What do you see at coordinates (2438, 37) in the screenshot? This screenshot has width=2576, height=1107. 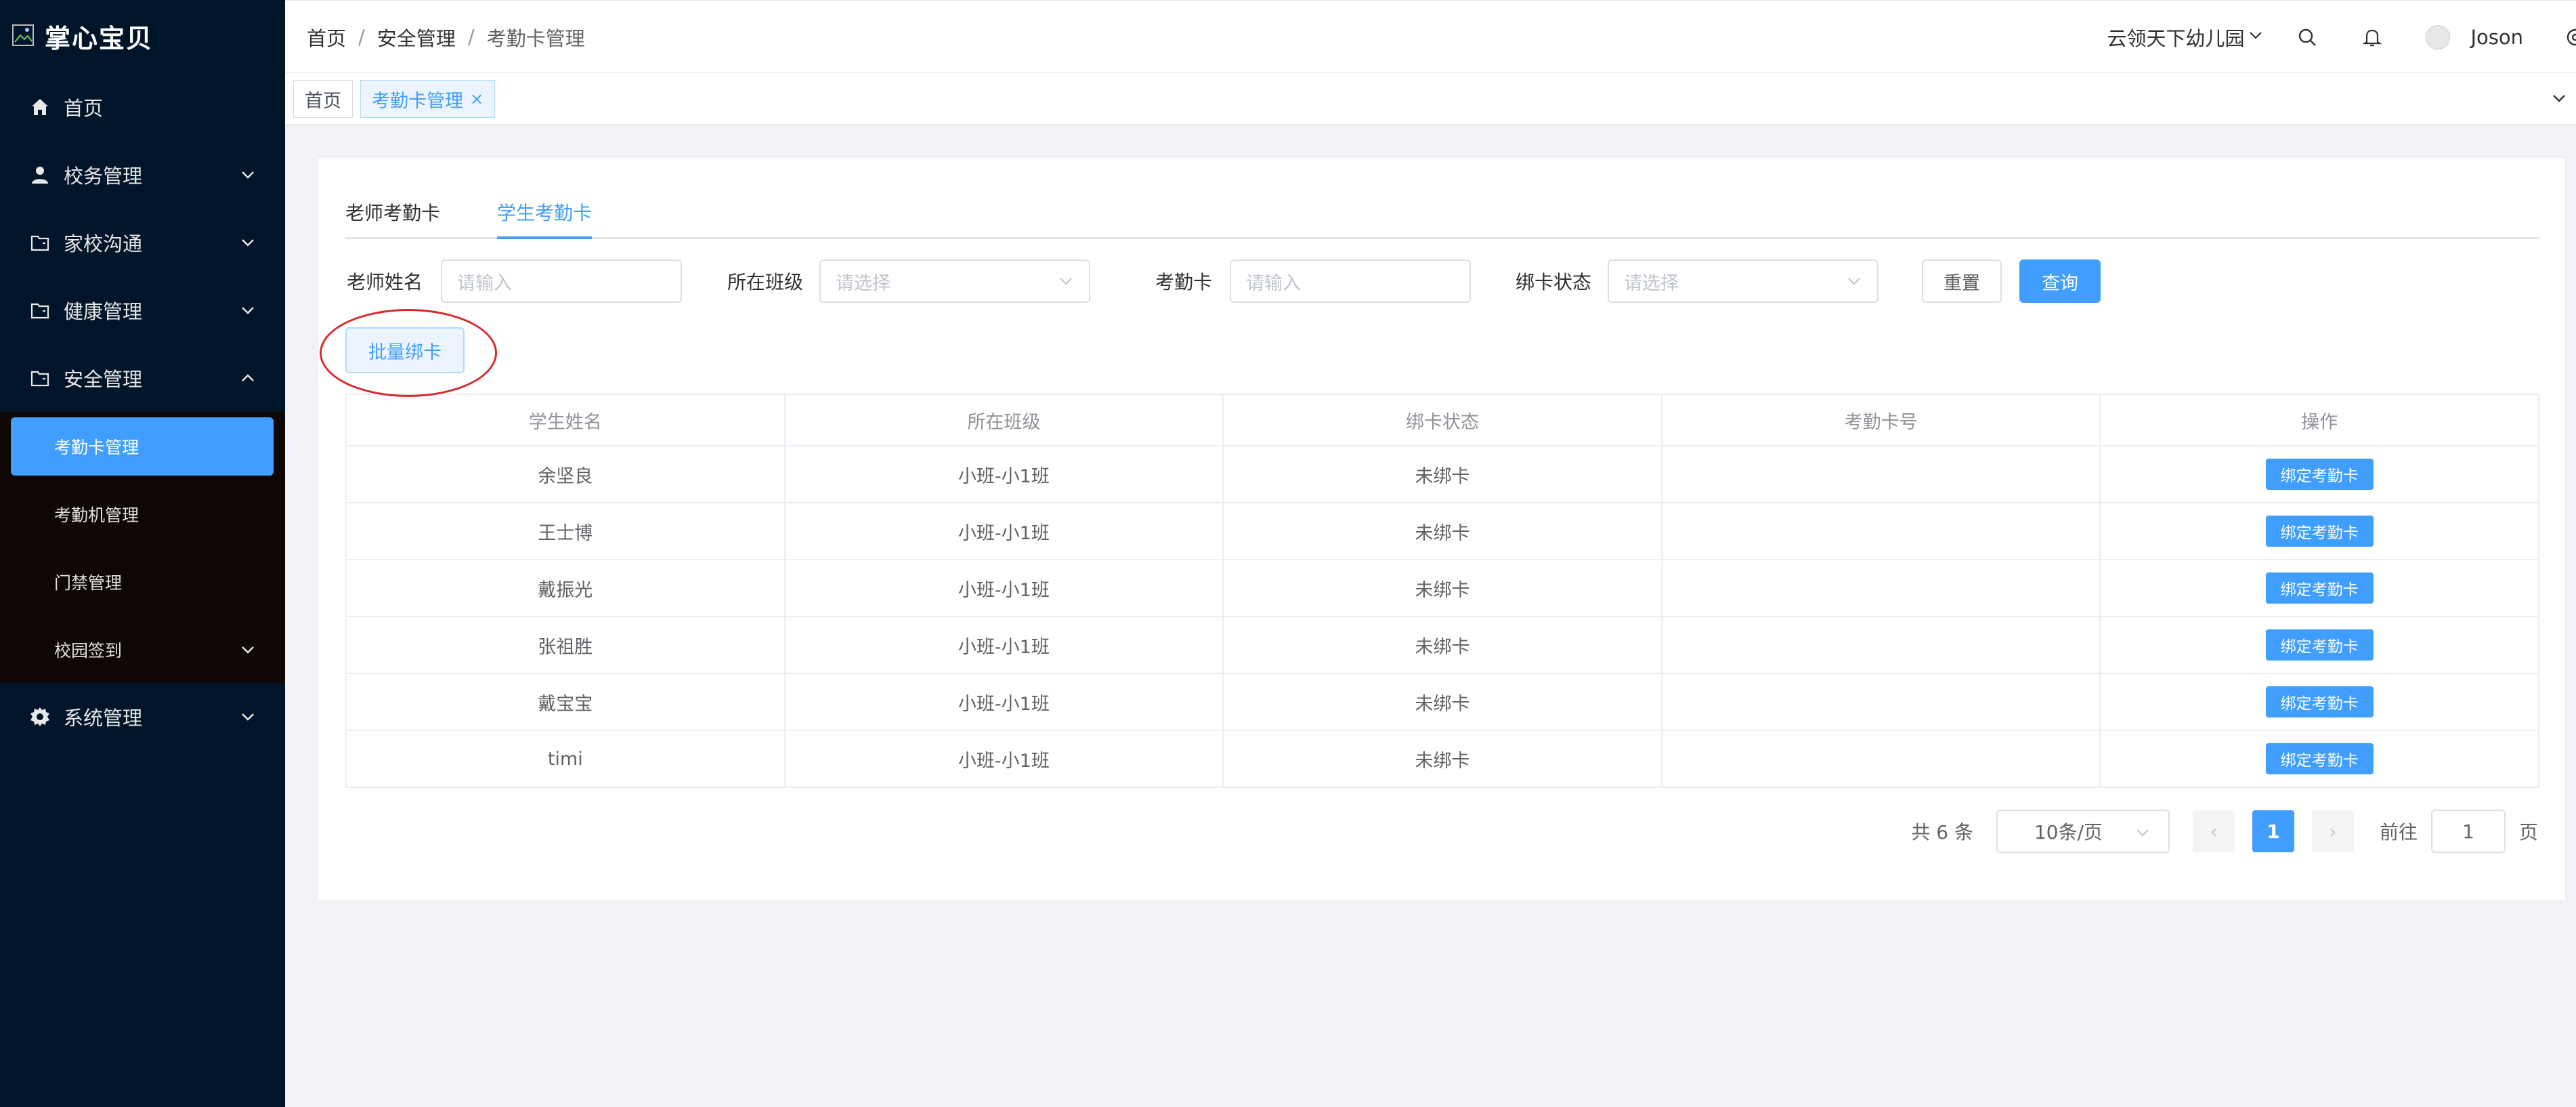 I see `avatar` at bounding box center [2438, 37].